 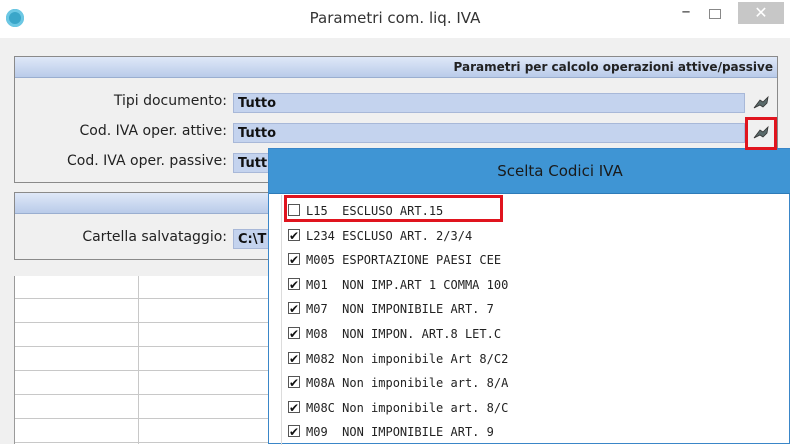 What do you see at coordinates (404, 334) in the screenshot?
I see `list-item-label: M08 NON IMPON. ART.8 LET.C` at bounding box center [404, 334].